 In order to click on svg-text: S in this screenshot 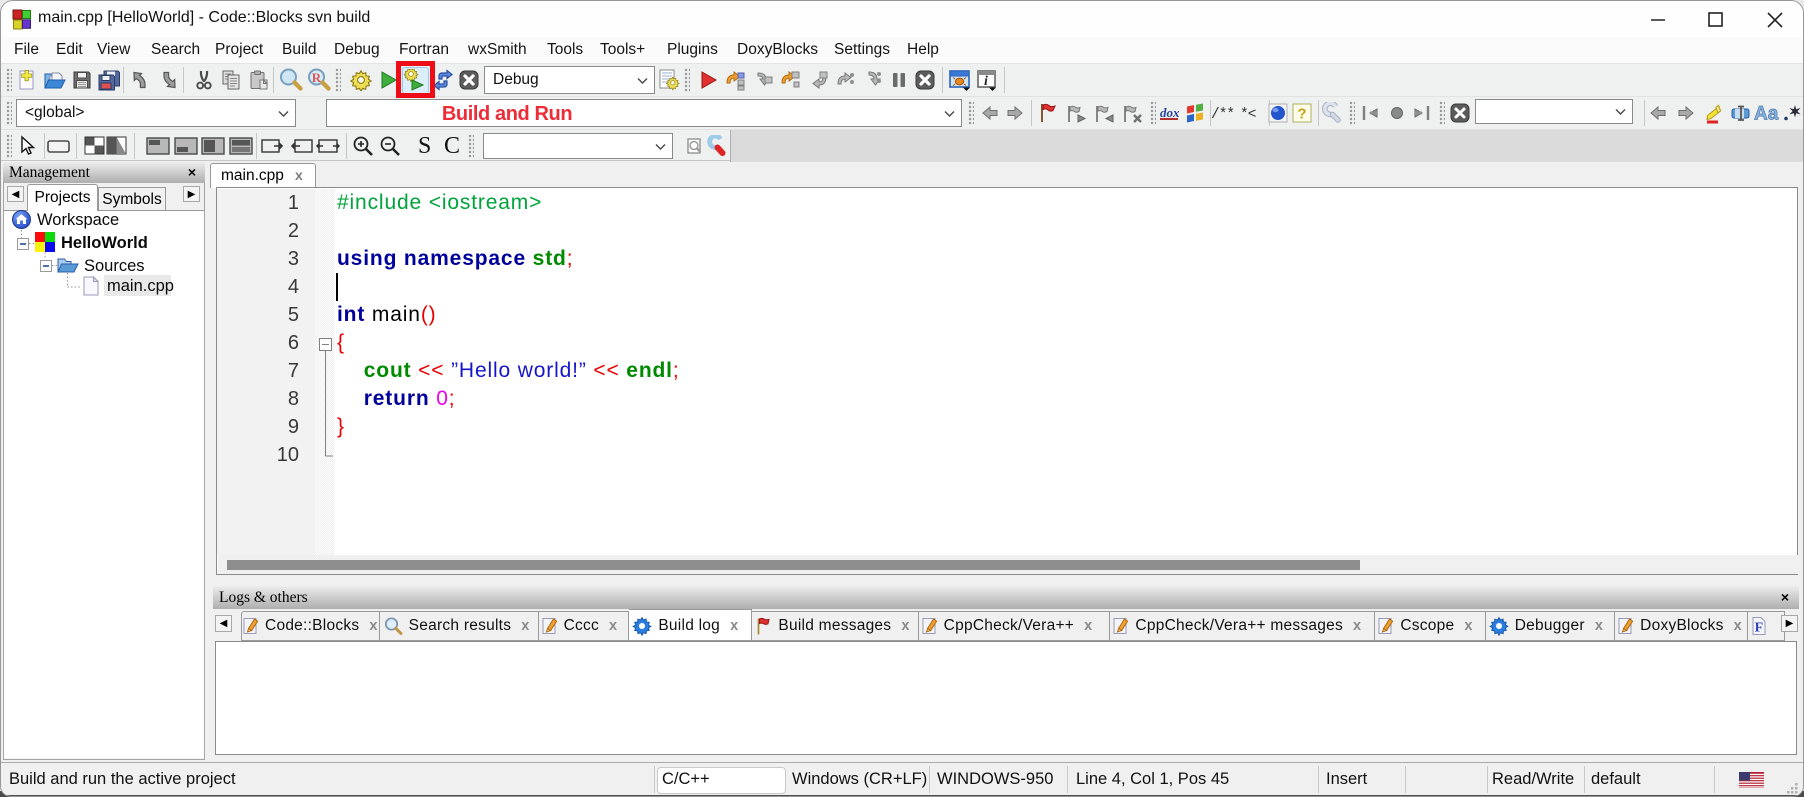, I will do `click(424, 146)`.